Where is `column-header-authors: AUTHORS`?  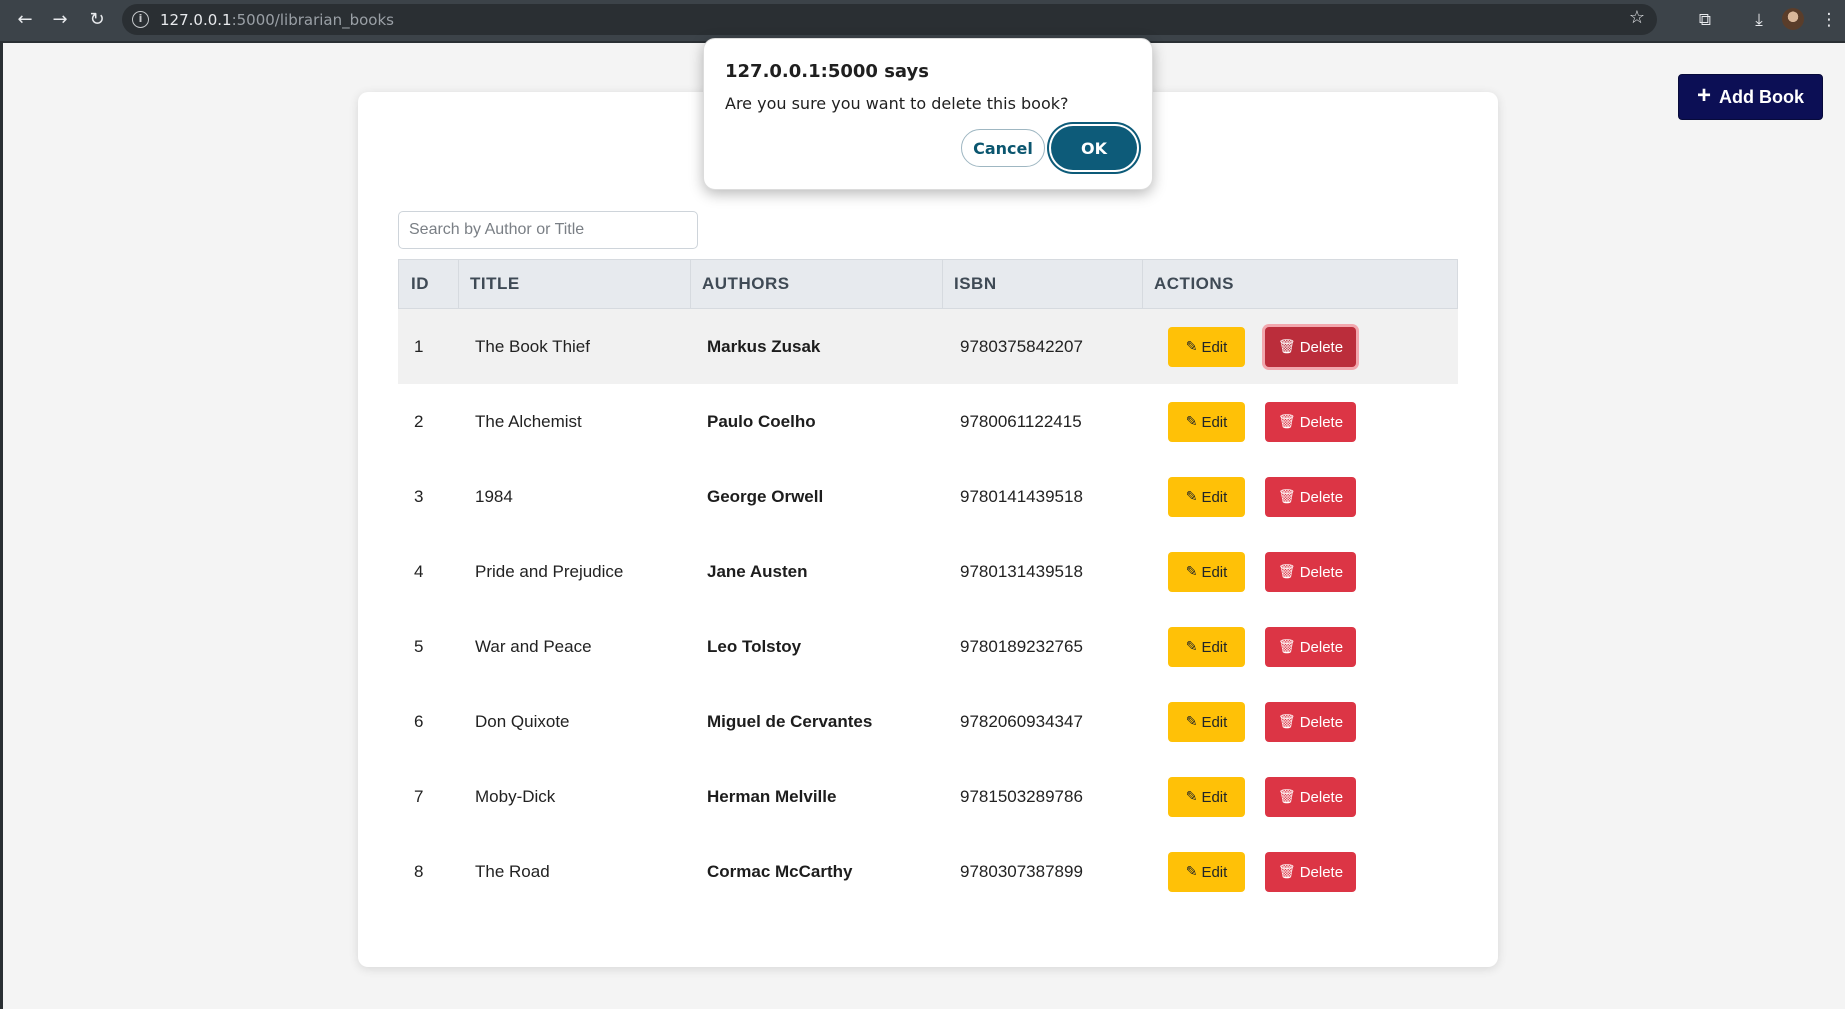 column-header-authors: AUTHORS is located at coordinates (746, 283).